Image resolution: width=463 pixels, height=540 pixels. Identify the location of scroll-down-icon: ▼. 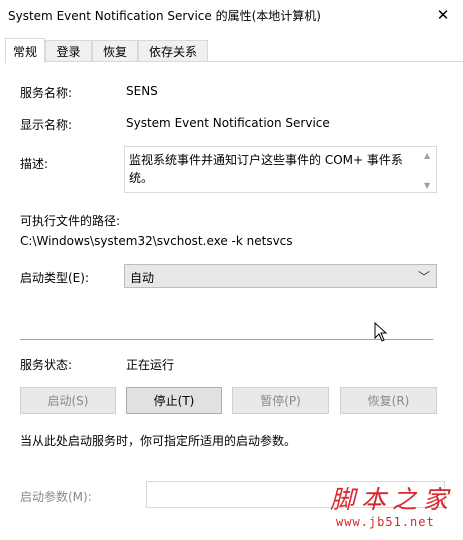
(427, 185).